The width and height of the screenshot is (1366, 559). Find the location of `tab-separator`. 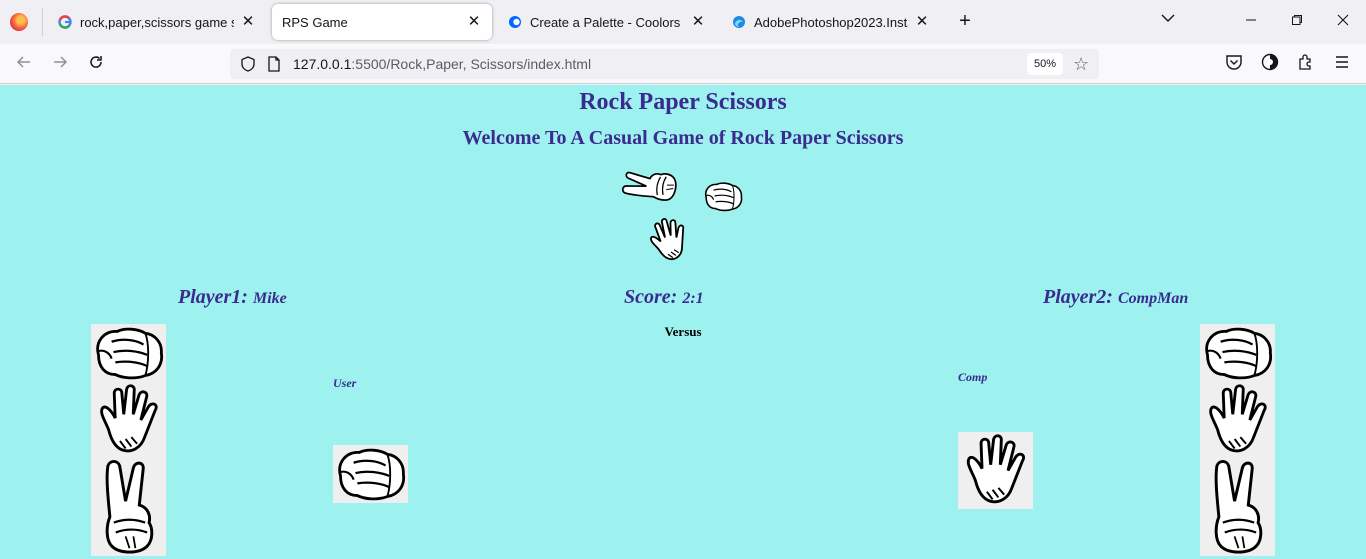

tab-separator is located at coordinates (42, 22).